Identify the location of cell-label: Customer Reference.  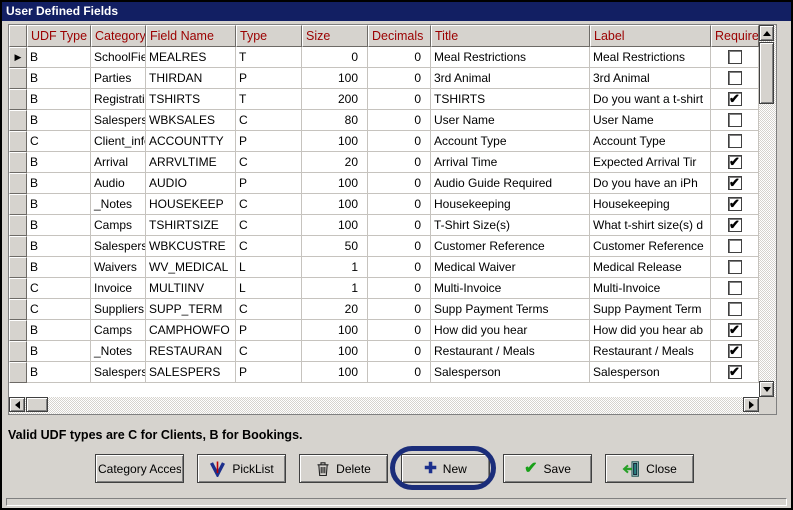
(650, 246).